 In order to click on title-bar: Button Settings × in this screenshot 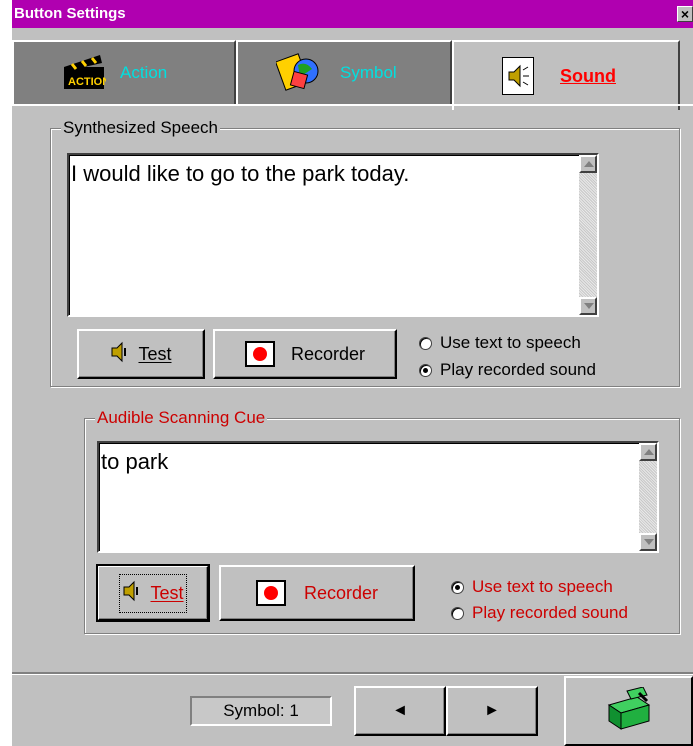, I will do `click(352, 14)`.